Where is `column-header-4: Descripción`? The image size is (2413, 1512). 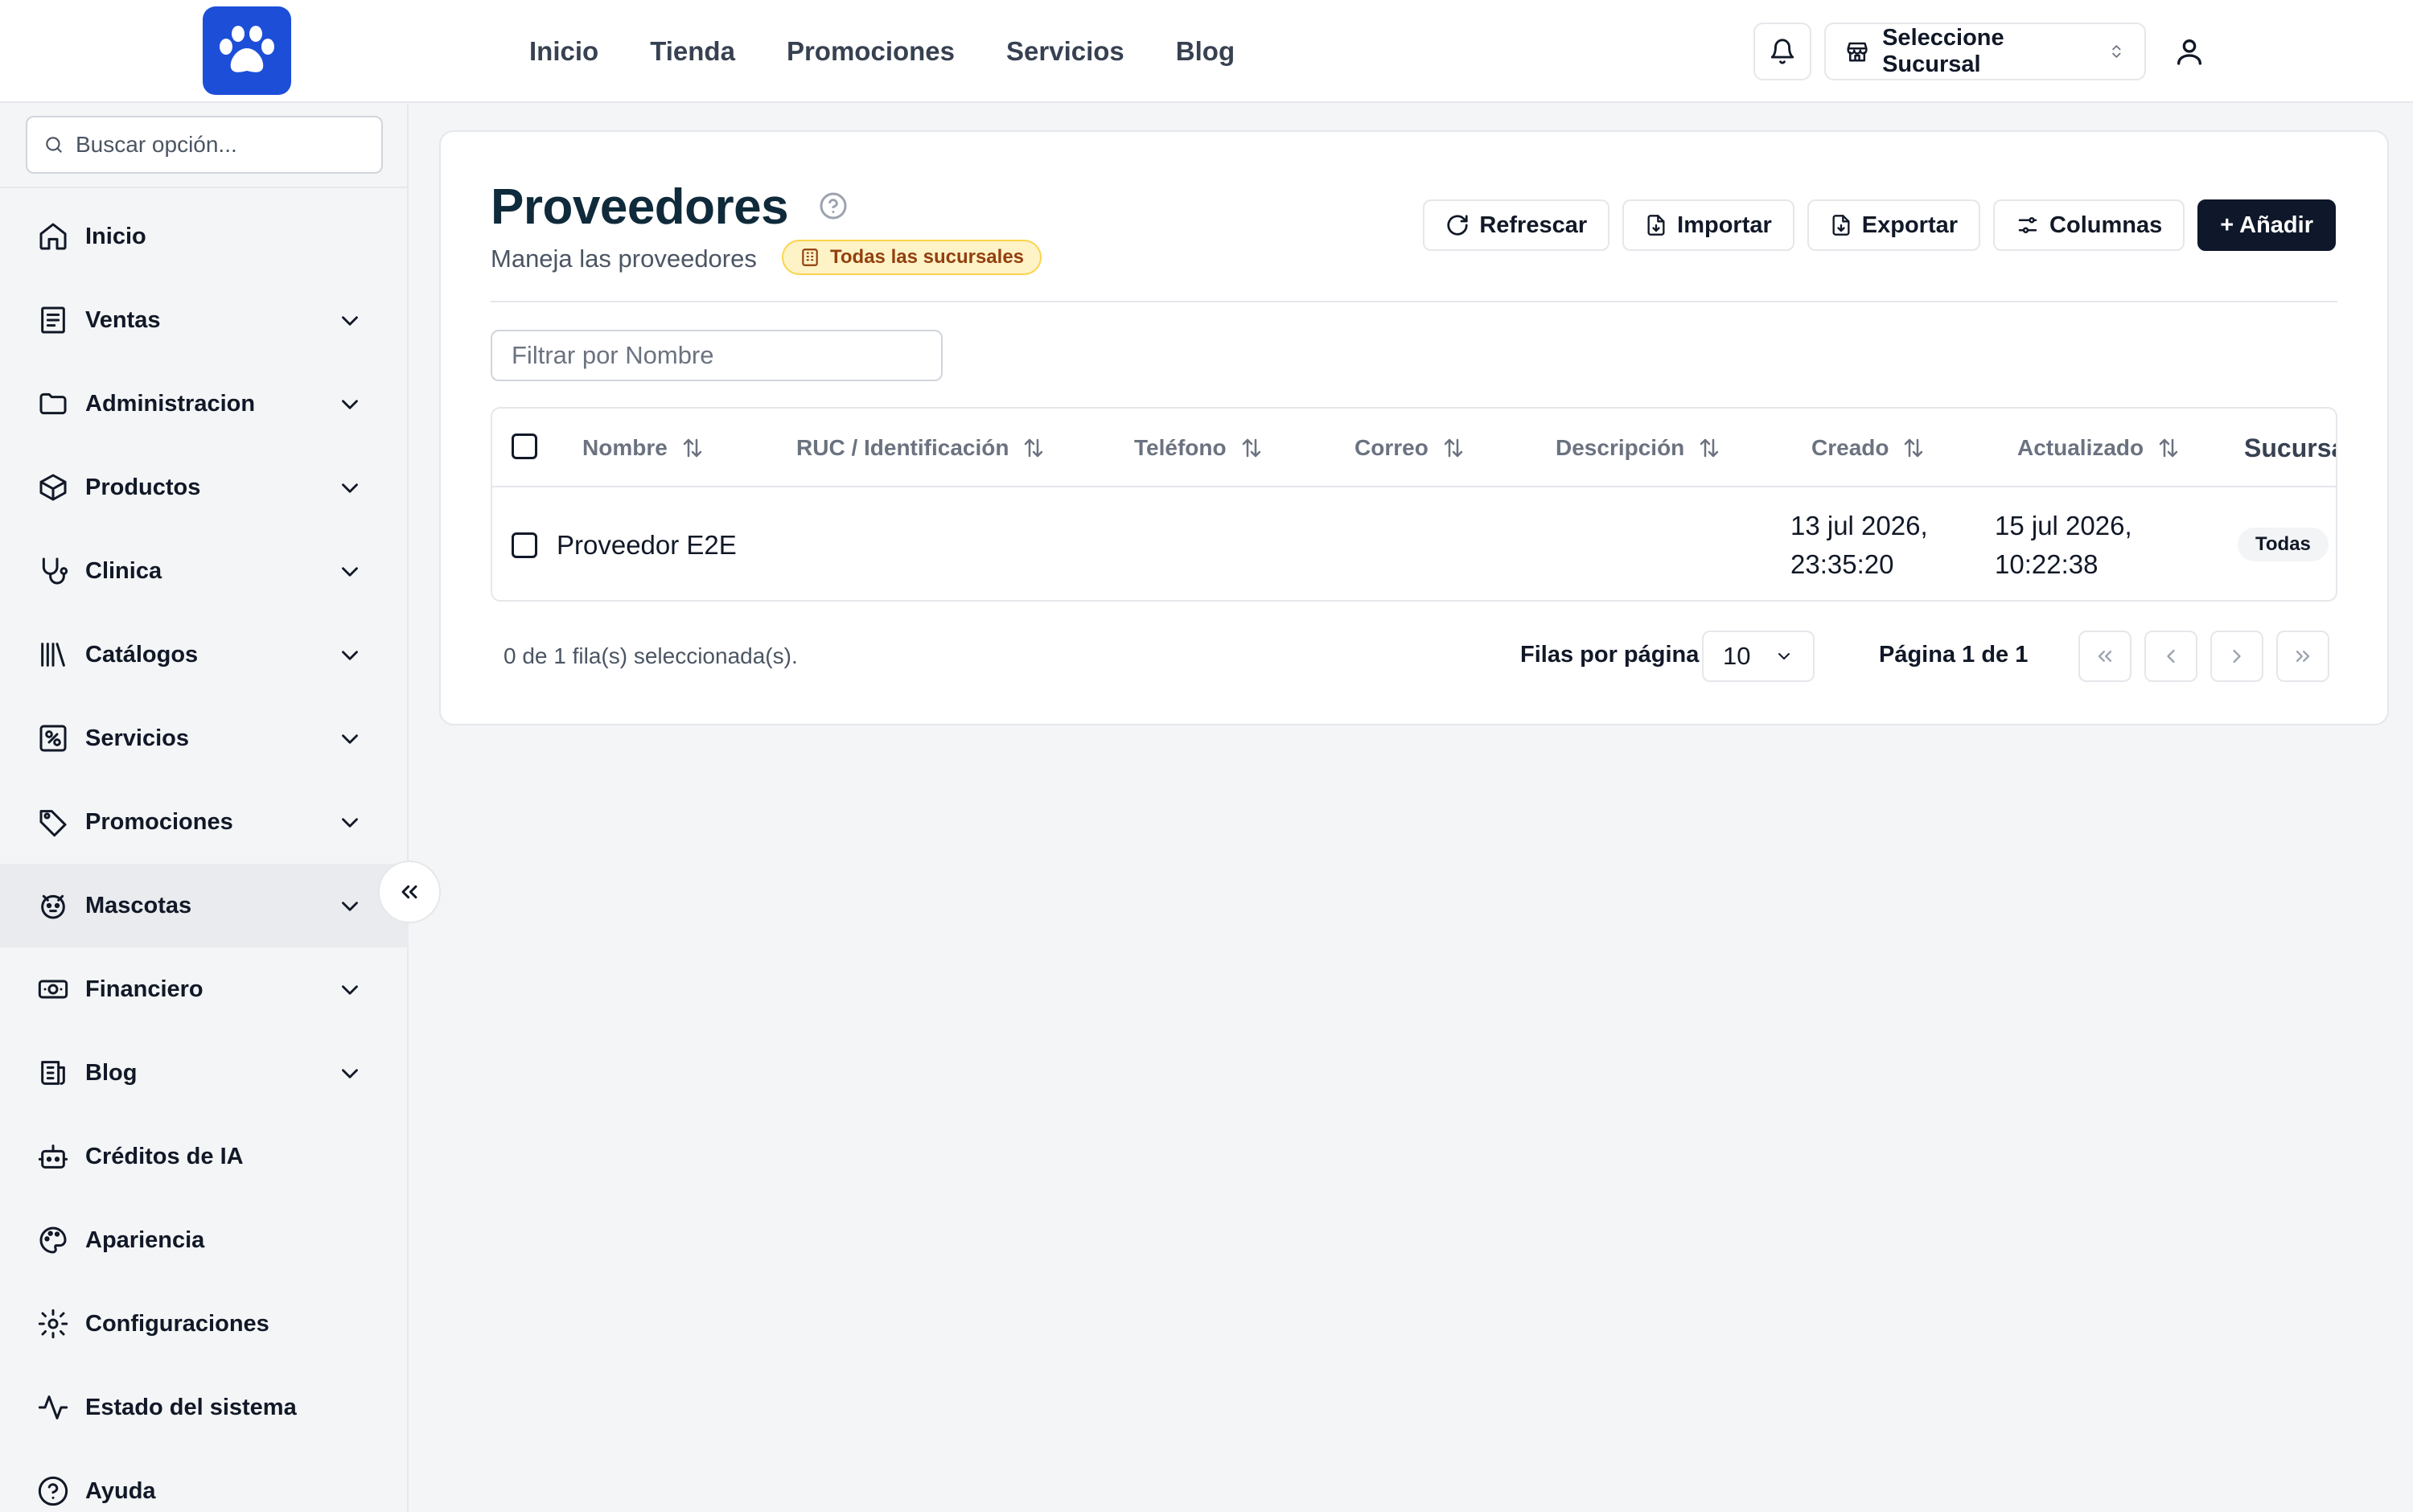
column-header-4: Descripción is located at coordinates (1638, 448).